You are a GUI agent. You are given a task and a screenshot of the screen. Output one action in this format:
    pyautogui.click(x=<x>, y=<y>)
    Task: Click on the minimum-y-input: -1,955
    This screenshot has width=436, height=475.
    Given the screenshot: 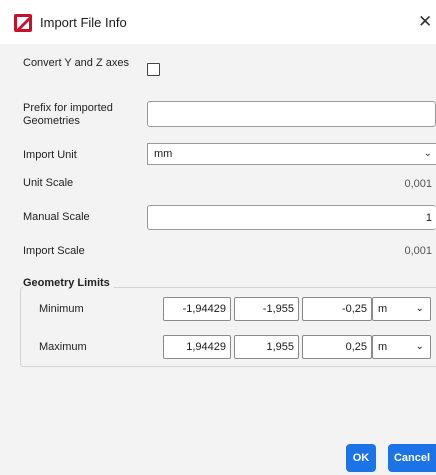 What is the action you would take?
    pyautogui.click(x=266, y=309)
    